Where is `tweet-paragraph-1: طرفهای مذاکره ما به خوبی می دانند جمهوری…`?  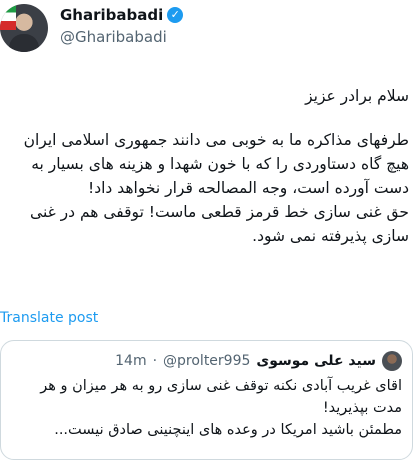 tweet-paragraph-1: طرفهای مذاکره ما به خوبی می دانند جمهوری… is located at coordinates (216, 164).